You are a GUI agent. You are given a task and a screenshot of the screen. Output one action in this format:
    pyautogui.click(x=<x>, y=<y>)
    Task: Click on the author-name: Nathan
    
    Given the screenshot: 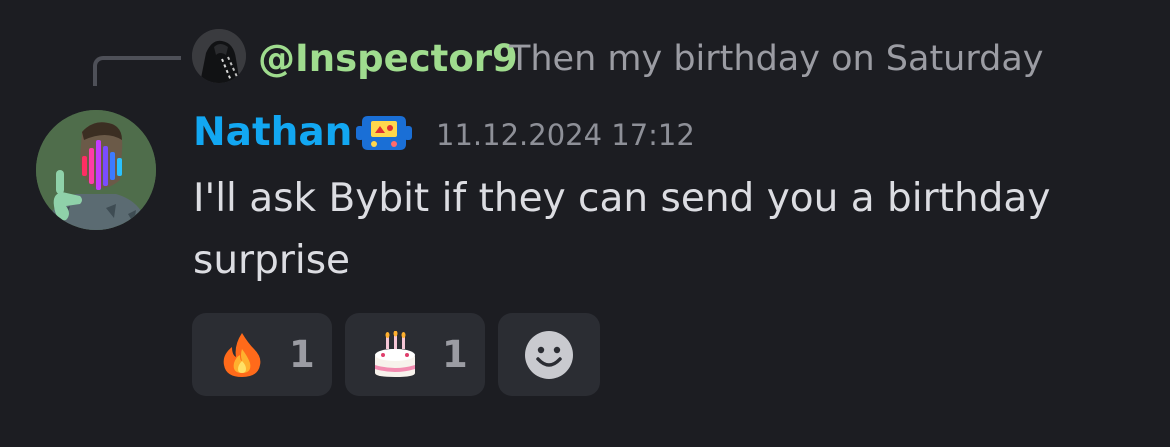 What is the action you would take?
    pyautogui.click(x=272, y=133)
    